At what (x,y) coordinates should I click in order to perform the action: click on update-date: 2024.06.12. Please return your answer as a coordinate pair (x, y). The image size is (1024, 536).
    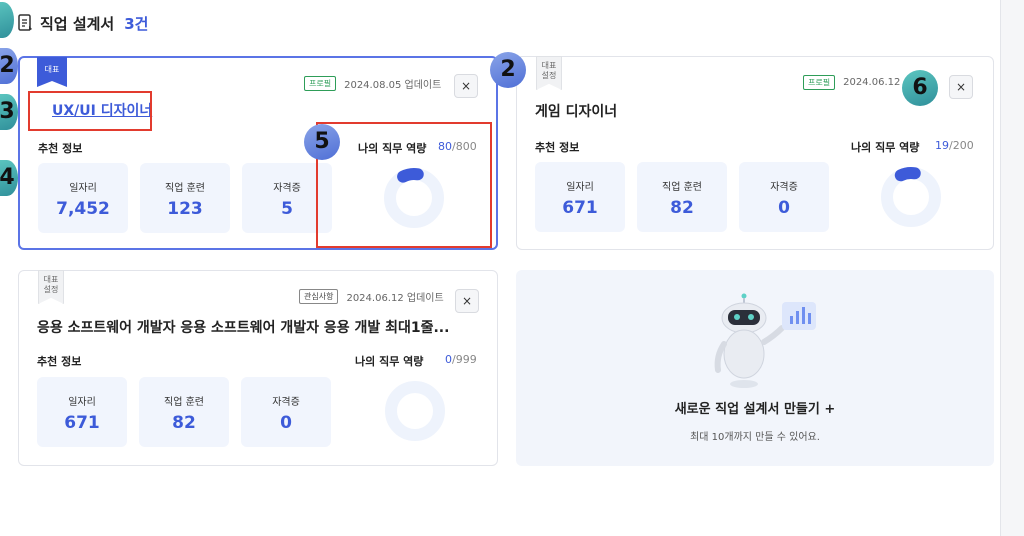
    Looking at the image, I should click on (872, 82).